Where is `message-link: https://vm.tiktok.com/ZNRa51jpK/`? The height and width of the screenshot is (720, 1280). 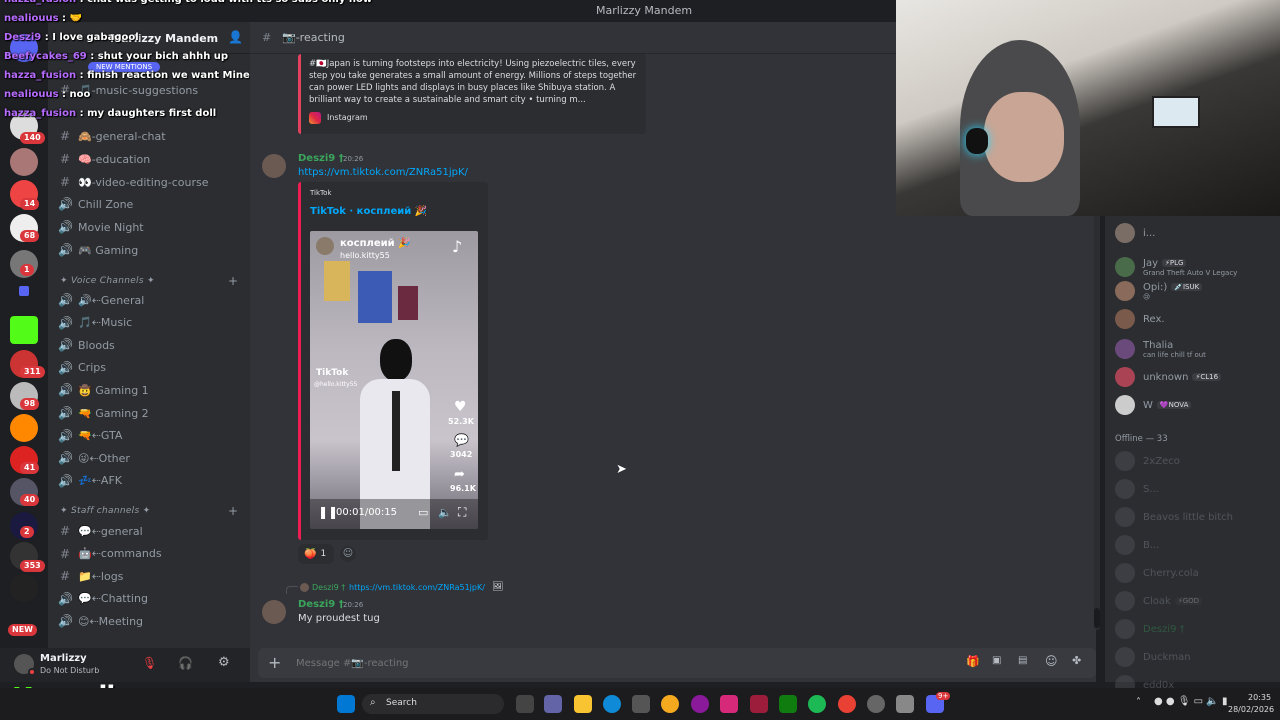
message-link: https://vm.tiktok.com/ZNRa51jpK/ is located at coordinates (383, 172).